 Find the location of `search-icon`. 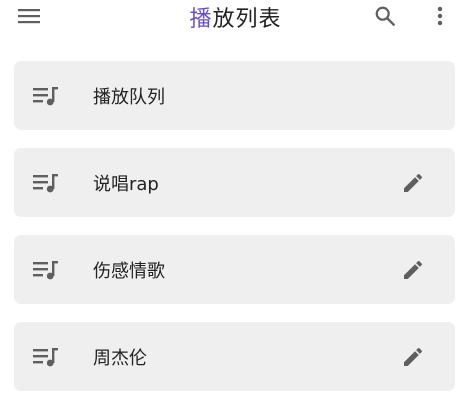

search-icon is located at coordinates (385, 16).